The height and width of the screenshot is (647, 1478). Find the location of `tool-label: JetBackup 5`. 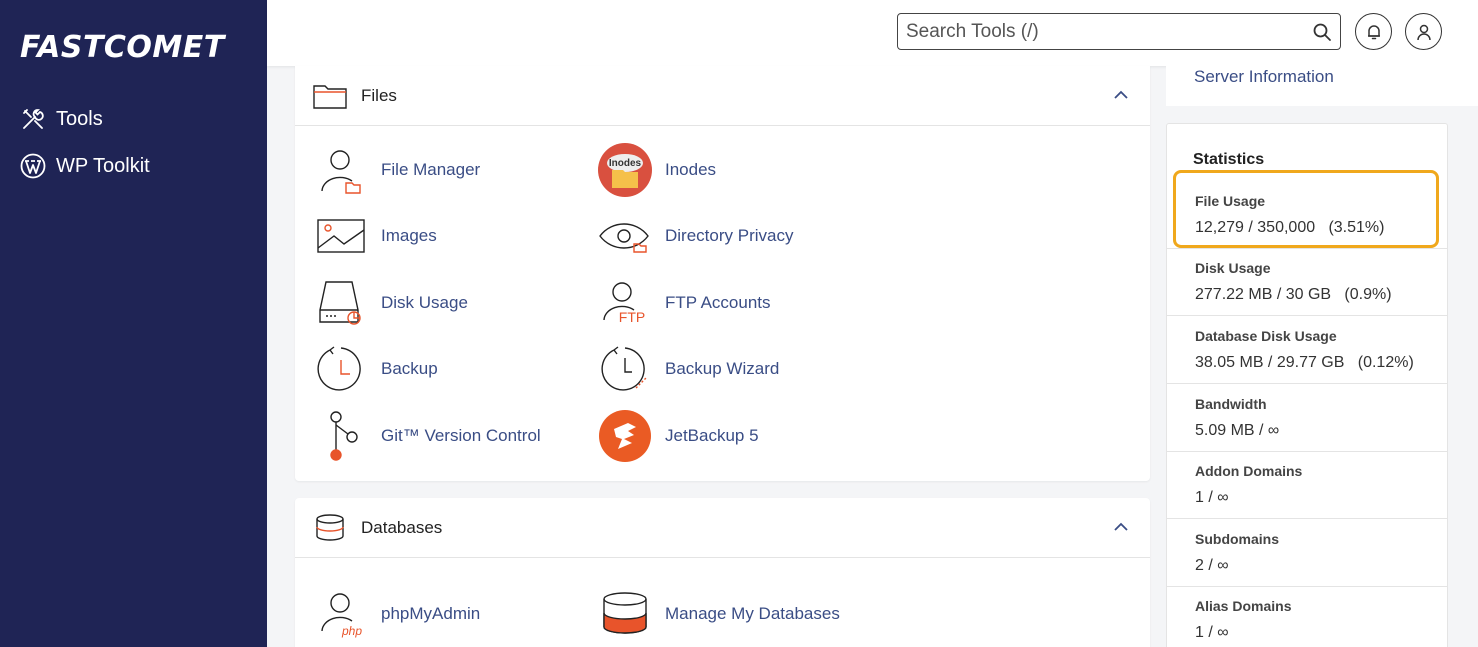

tool-label: JetBackup 5 is located at coordinates (712, 435).